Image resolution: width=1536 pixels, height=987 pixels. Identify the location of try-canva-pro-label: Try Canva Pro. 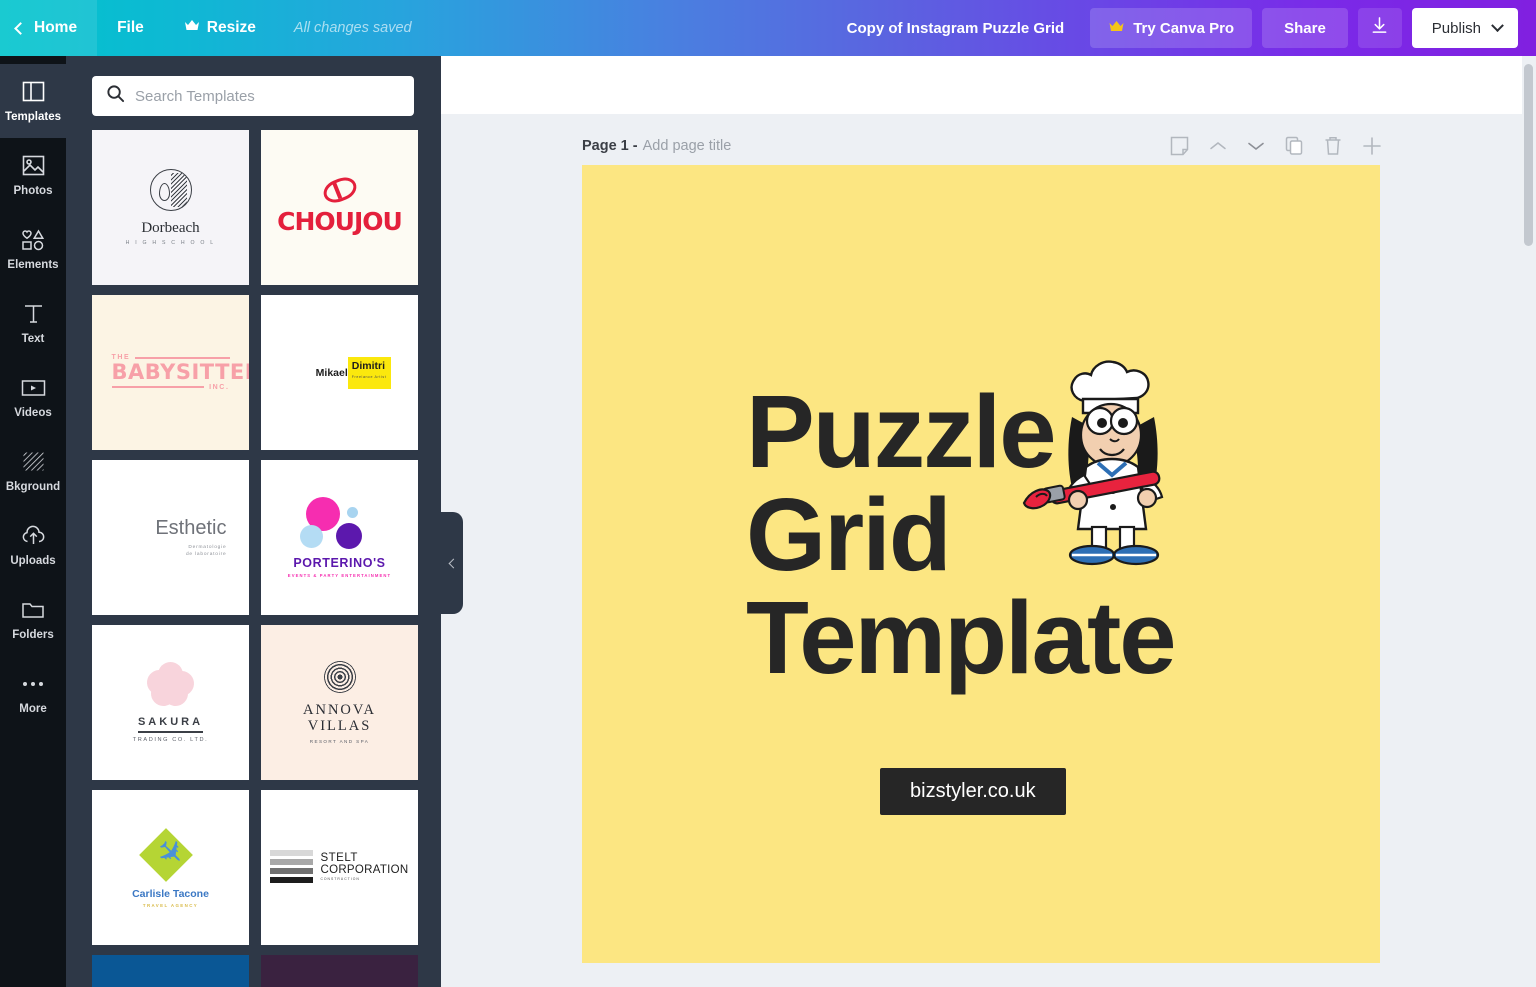
(1184, 28).